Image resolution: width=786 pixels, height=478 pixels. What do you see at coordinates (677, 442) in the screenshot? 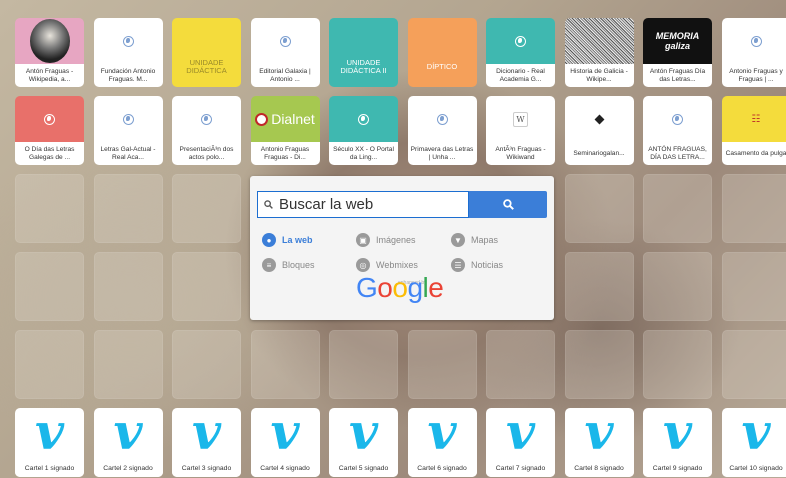
I see `bookmark-tile: v Cartel 9 signado` at bounding box center [677, 442].